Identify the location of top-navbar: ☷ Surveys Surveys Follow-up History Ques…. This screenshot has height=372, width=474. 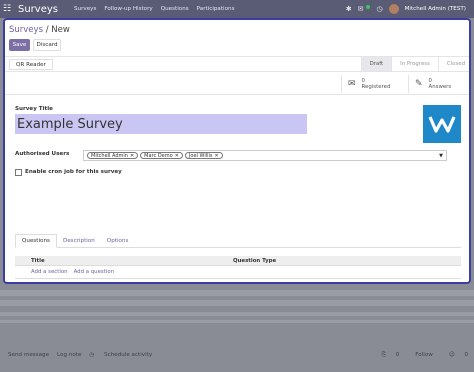
(237, 9).